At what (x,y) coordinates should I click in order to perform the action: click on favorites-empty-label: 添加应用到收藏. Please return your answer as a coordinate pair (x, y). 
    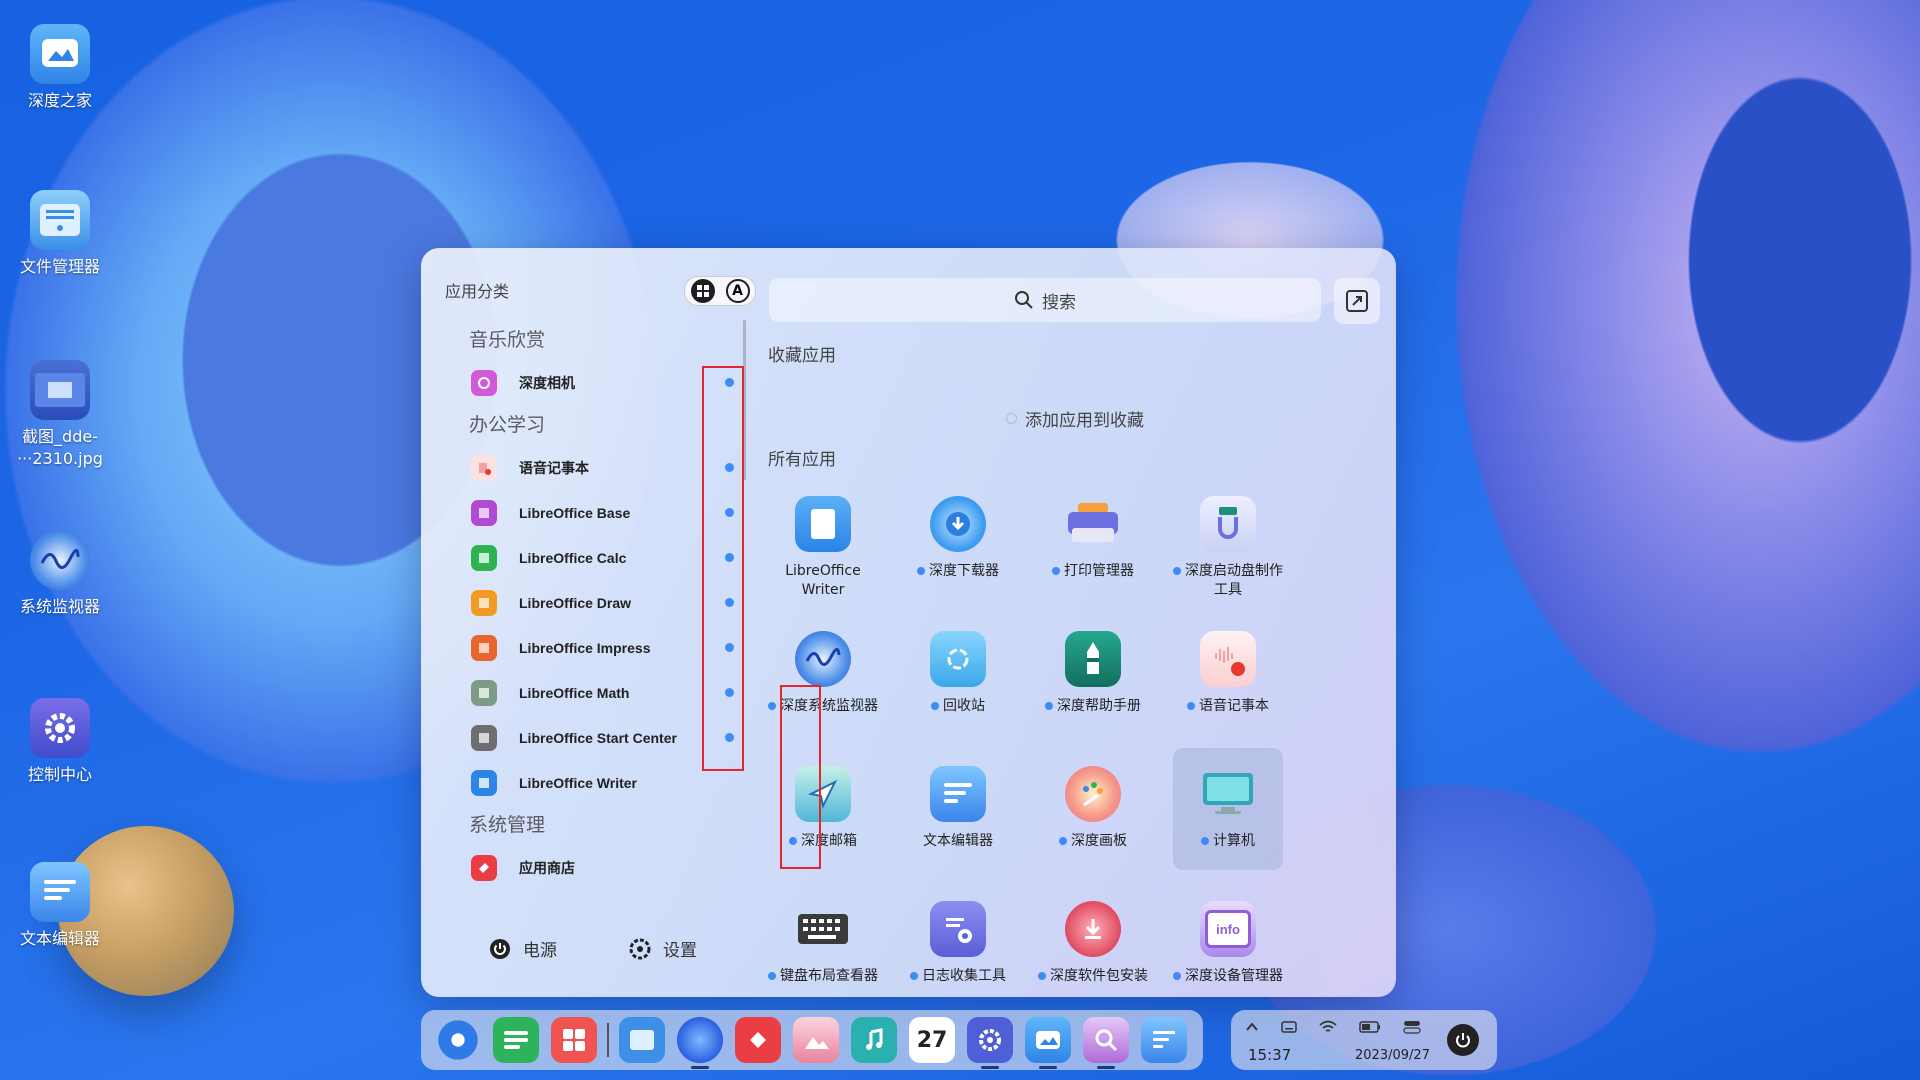
    Looking at the image, I should click on (1084, 421).